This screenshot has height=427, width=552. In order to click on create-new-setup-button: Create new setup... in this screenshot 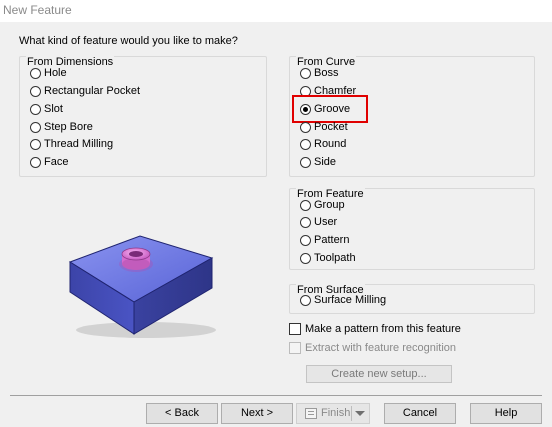, I will do `click(379, 374)`.